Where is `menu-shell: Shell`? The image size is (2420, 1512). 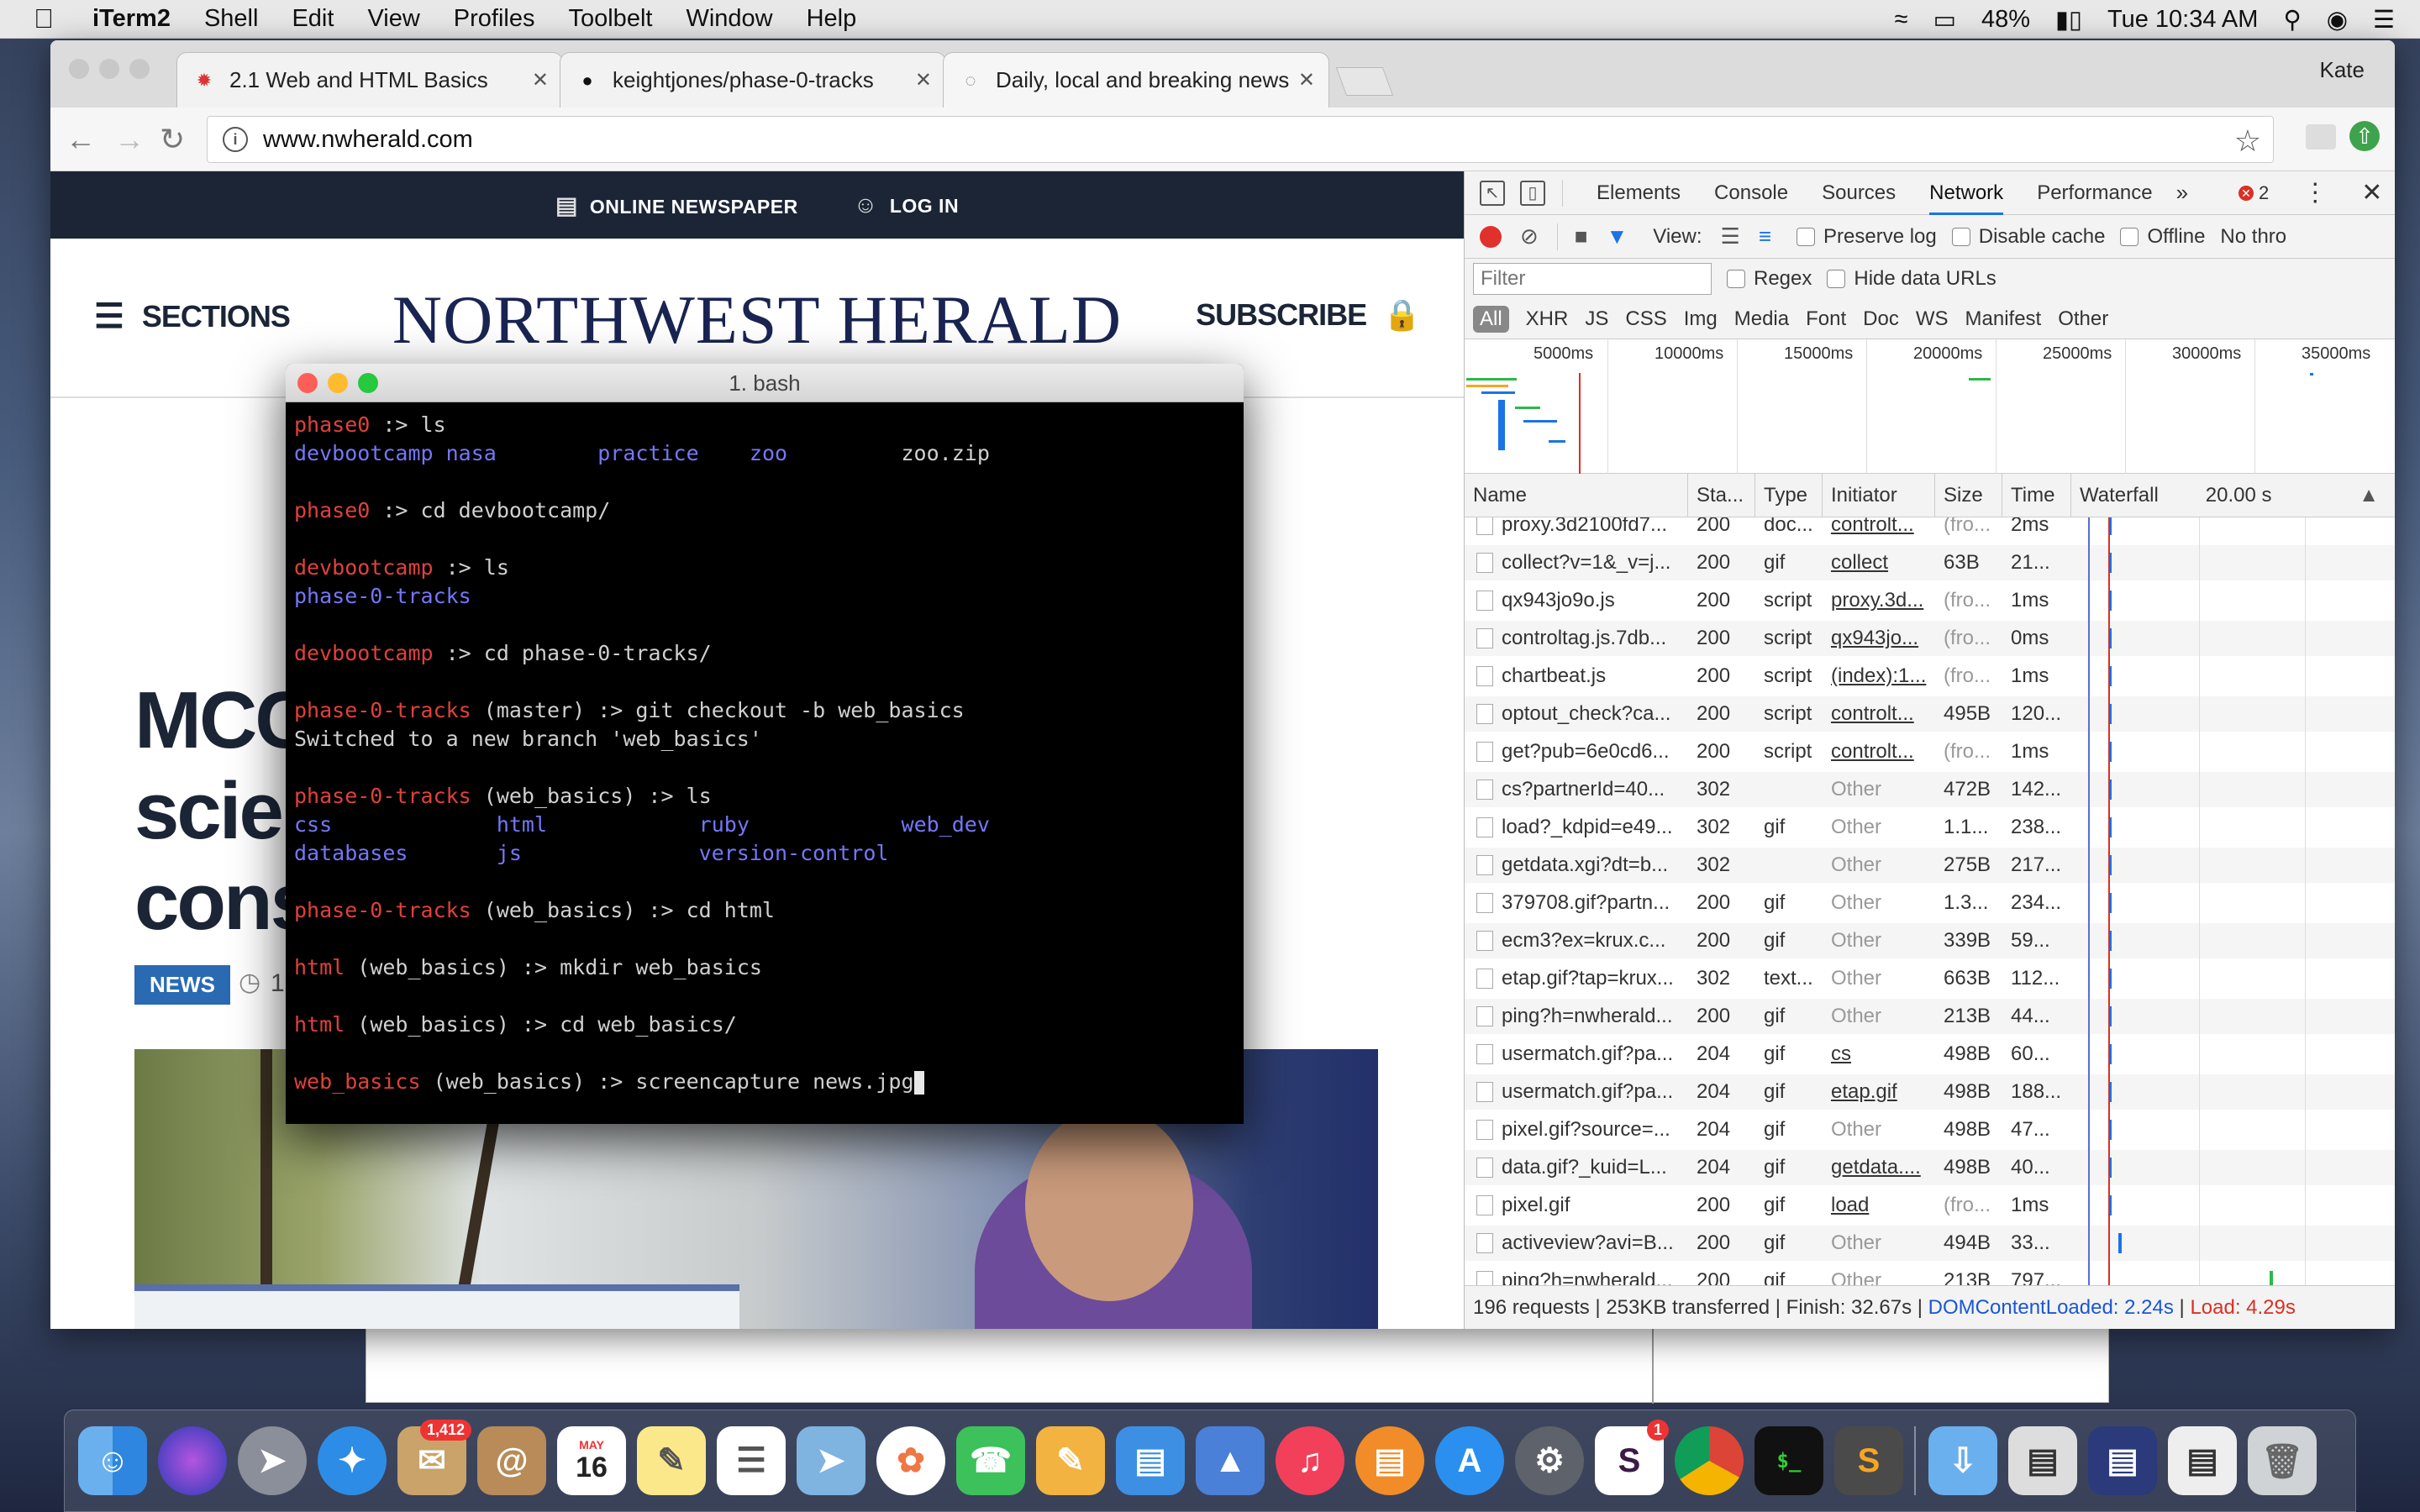
menu-shell: Shell is located at coordinates (232, 19).